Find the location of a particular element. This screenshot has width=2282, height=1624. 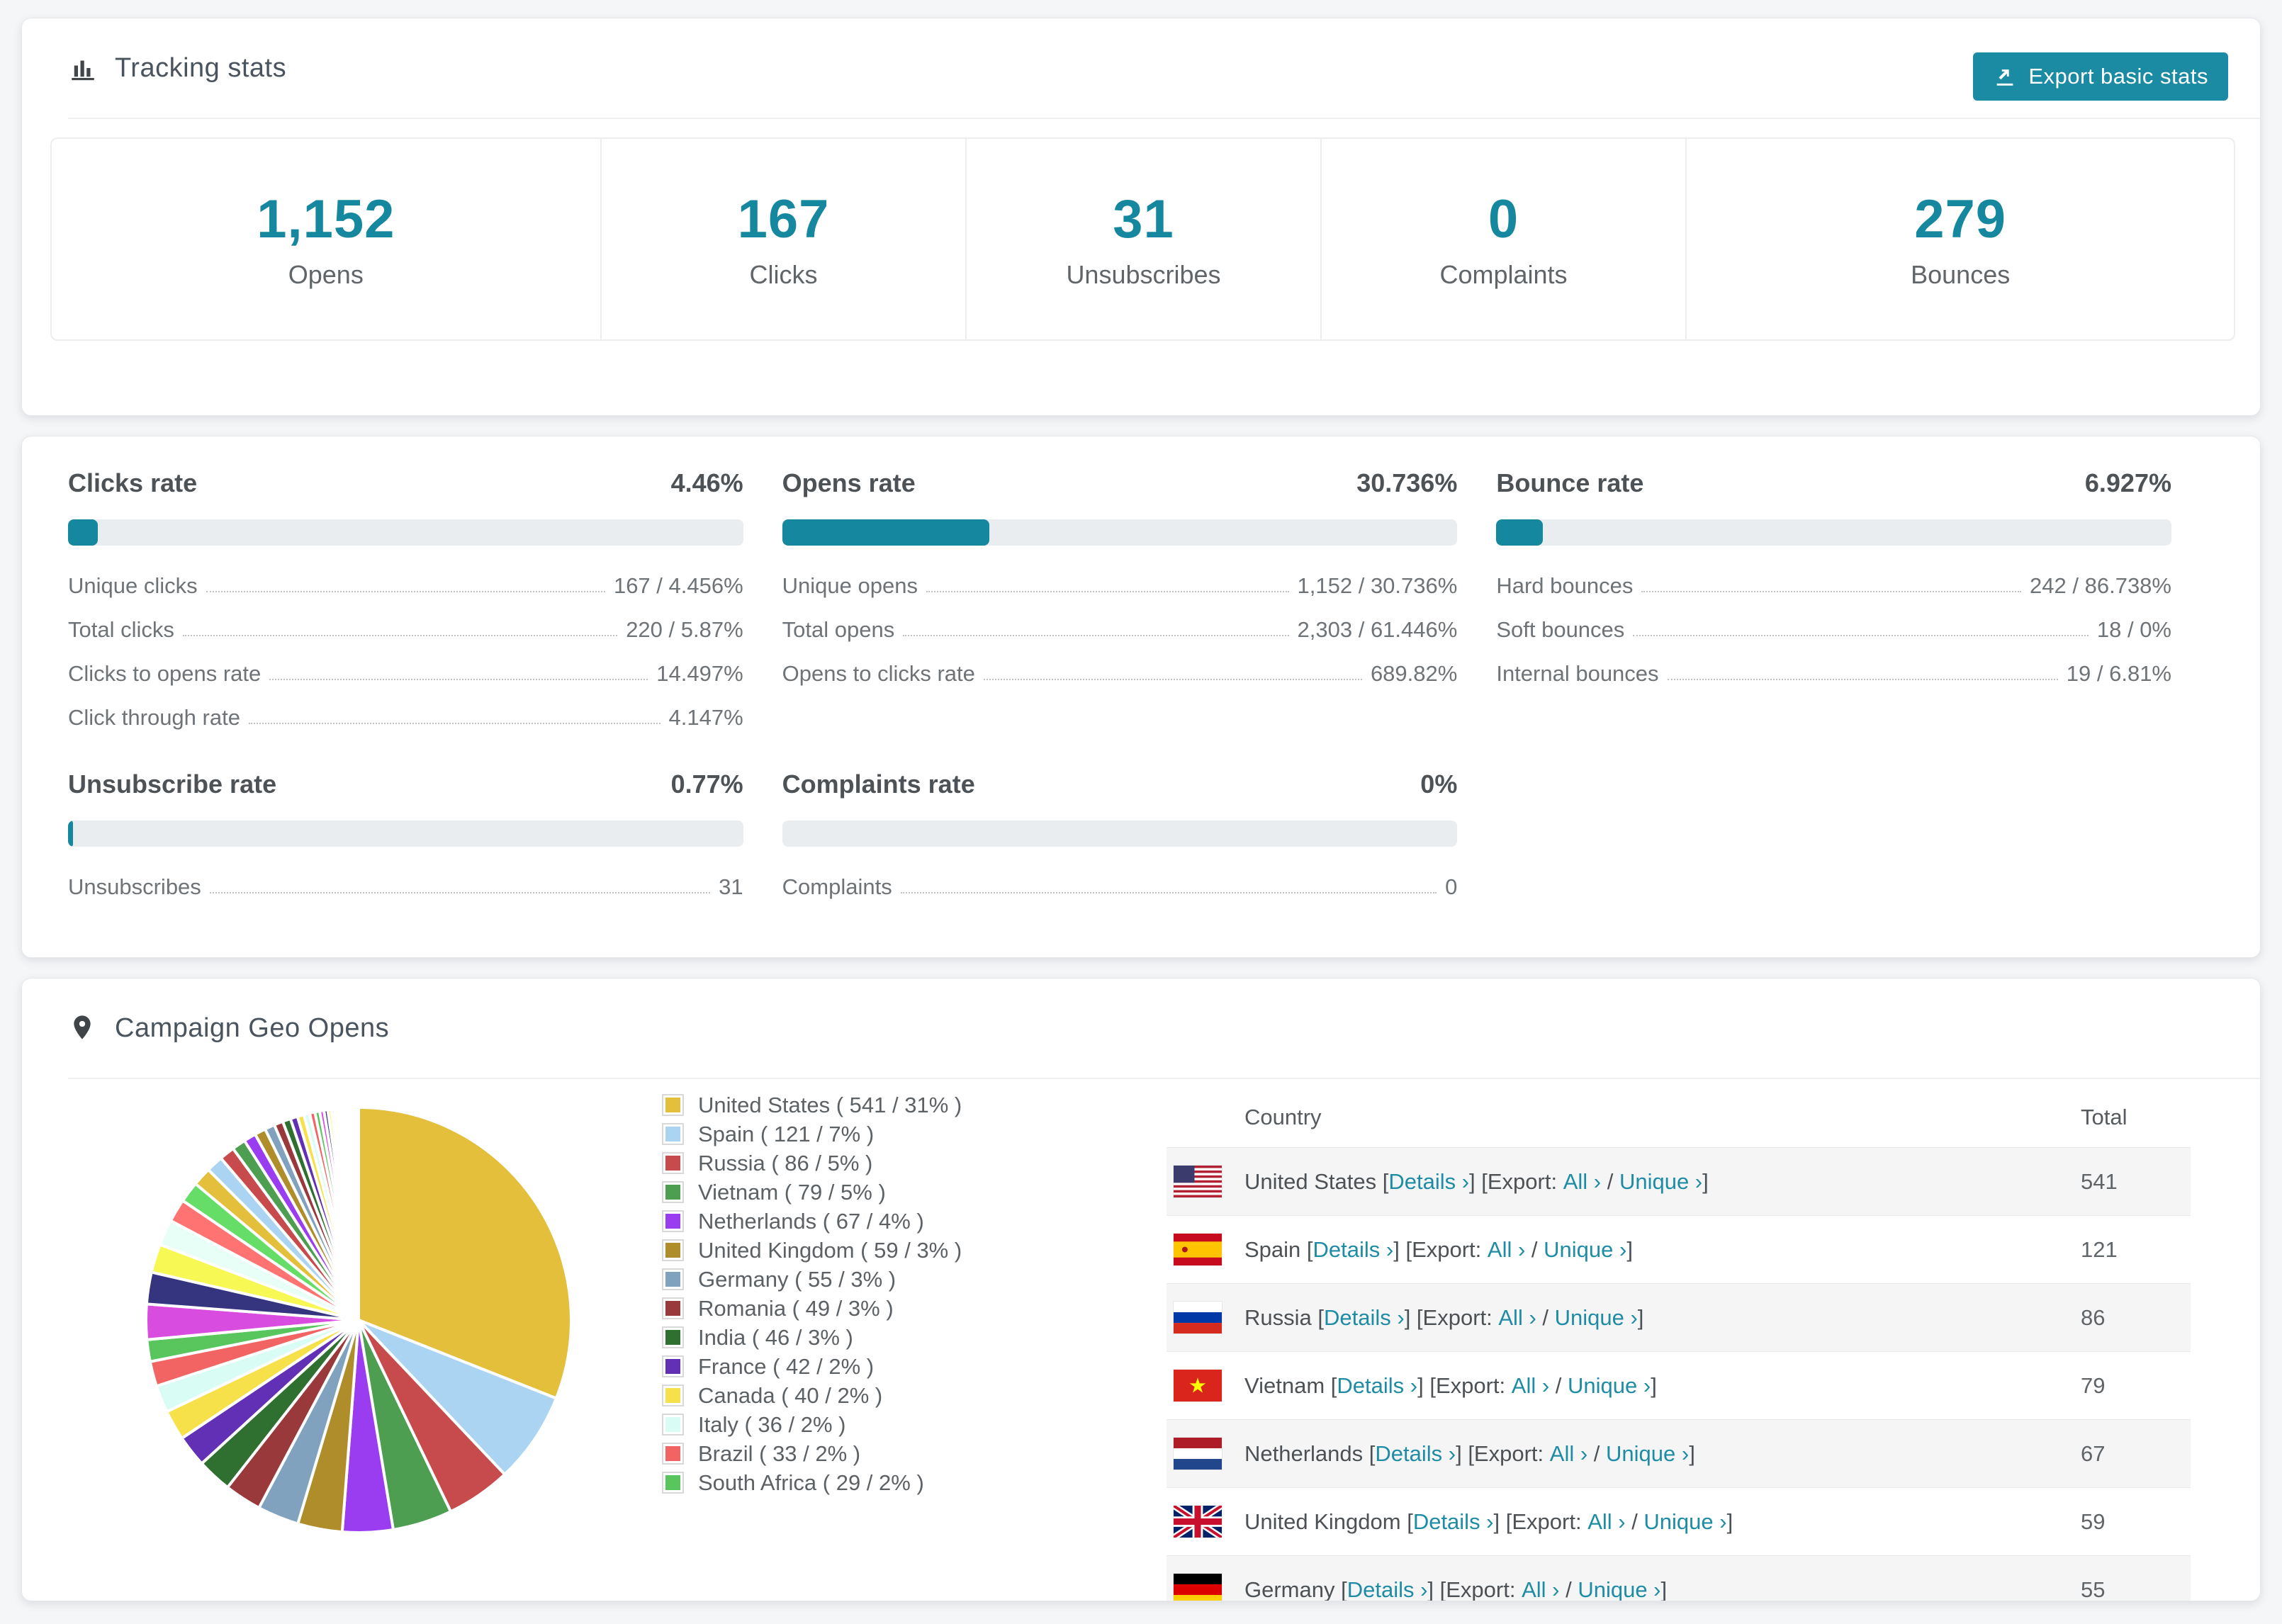

rate-row-label: Total opens is located at coordinates (839, 629).